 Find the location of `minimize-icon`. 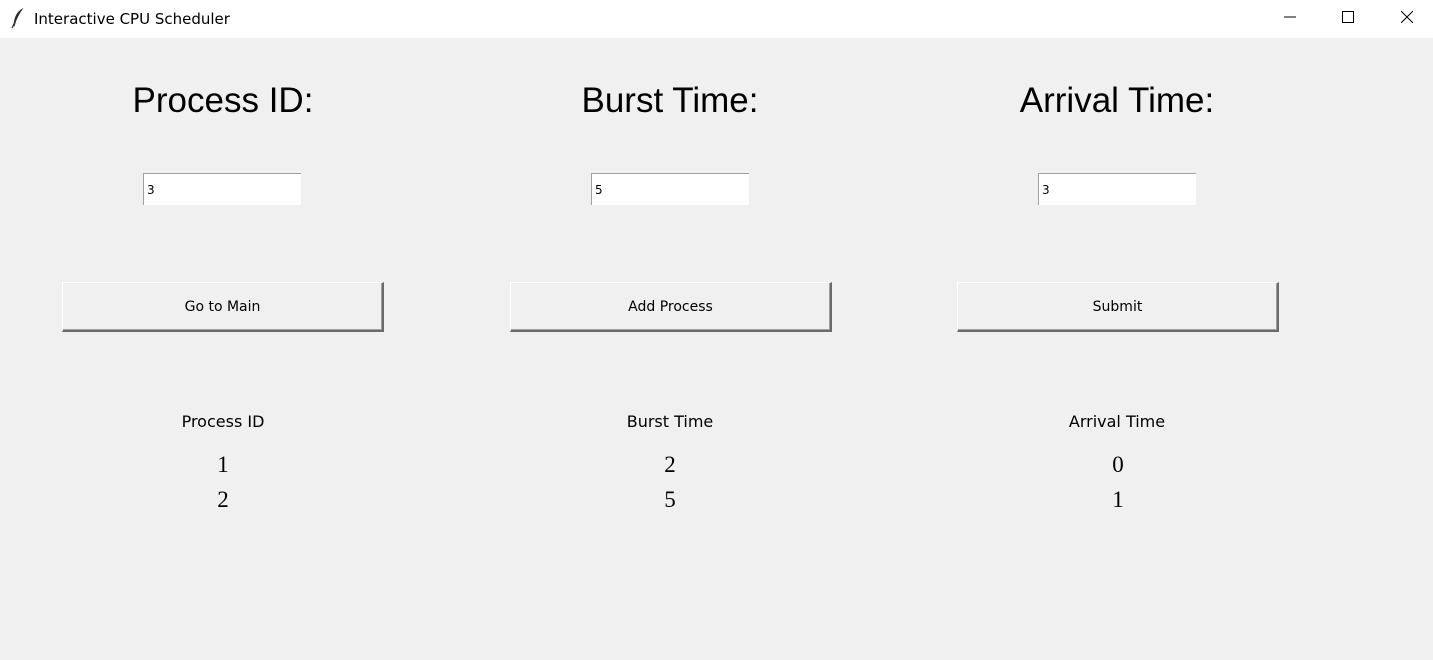

minimize-icon is located at coordinates (1290, 19).